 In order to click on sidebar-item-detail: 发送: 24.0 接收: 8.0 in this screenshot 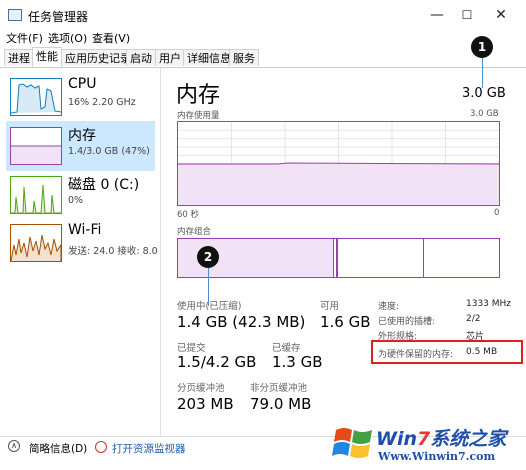, I will do `click(113, 251)`.